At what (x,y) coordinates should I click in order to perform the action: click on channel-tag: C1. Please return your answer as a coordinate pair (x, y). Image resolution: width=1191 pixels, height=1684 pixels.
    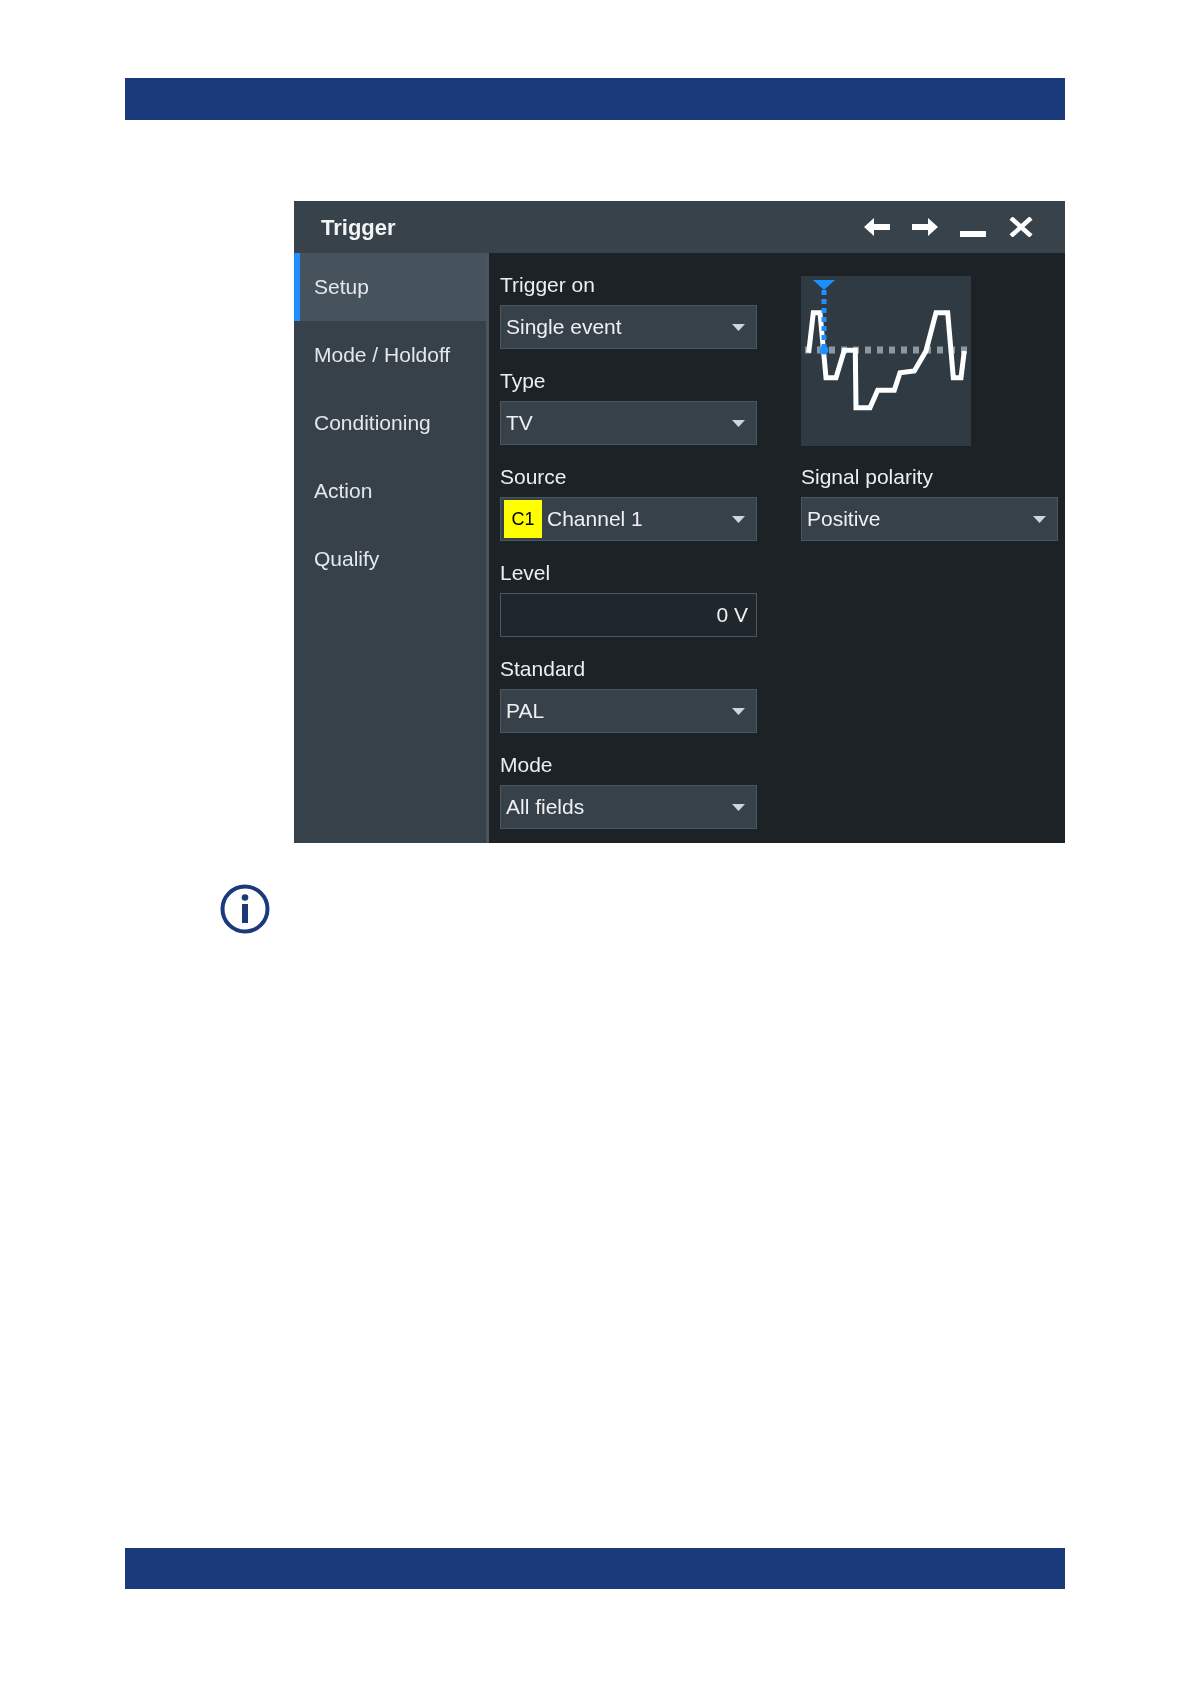
    Looking at the image, I should click on (523, 519).